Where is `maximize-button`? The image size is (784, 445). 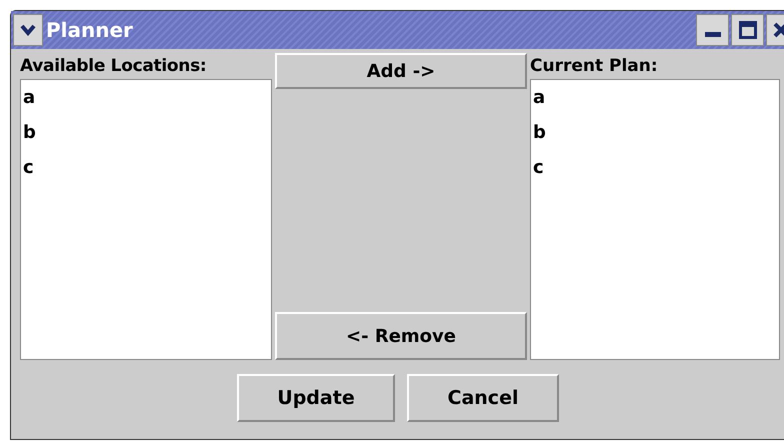
maximize-button is located at coordinates (747, 30).